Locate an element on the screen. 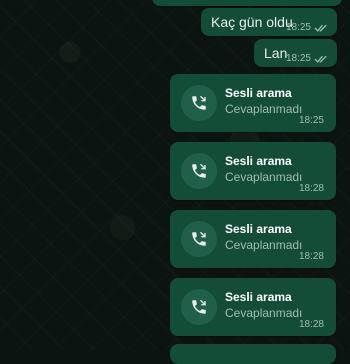 This screenshot has height=364, width=350. missed-call-bubble: Sesli arama Cevaplanmadı 18:25 is located at coordinates (253, 103).